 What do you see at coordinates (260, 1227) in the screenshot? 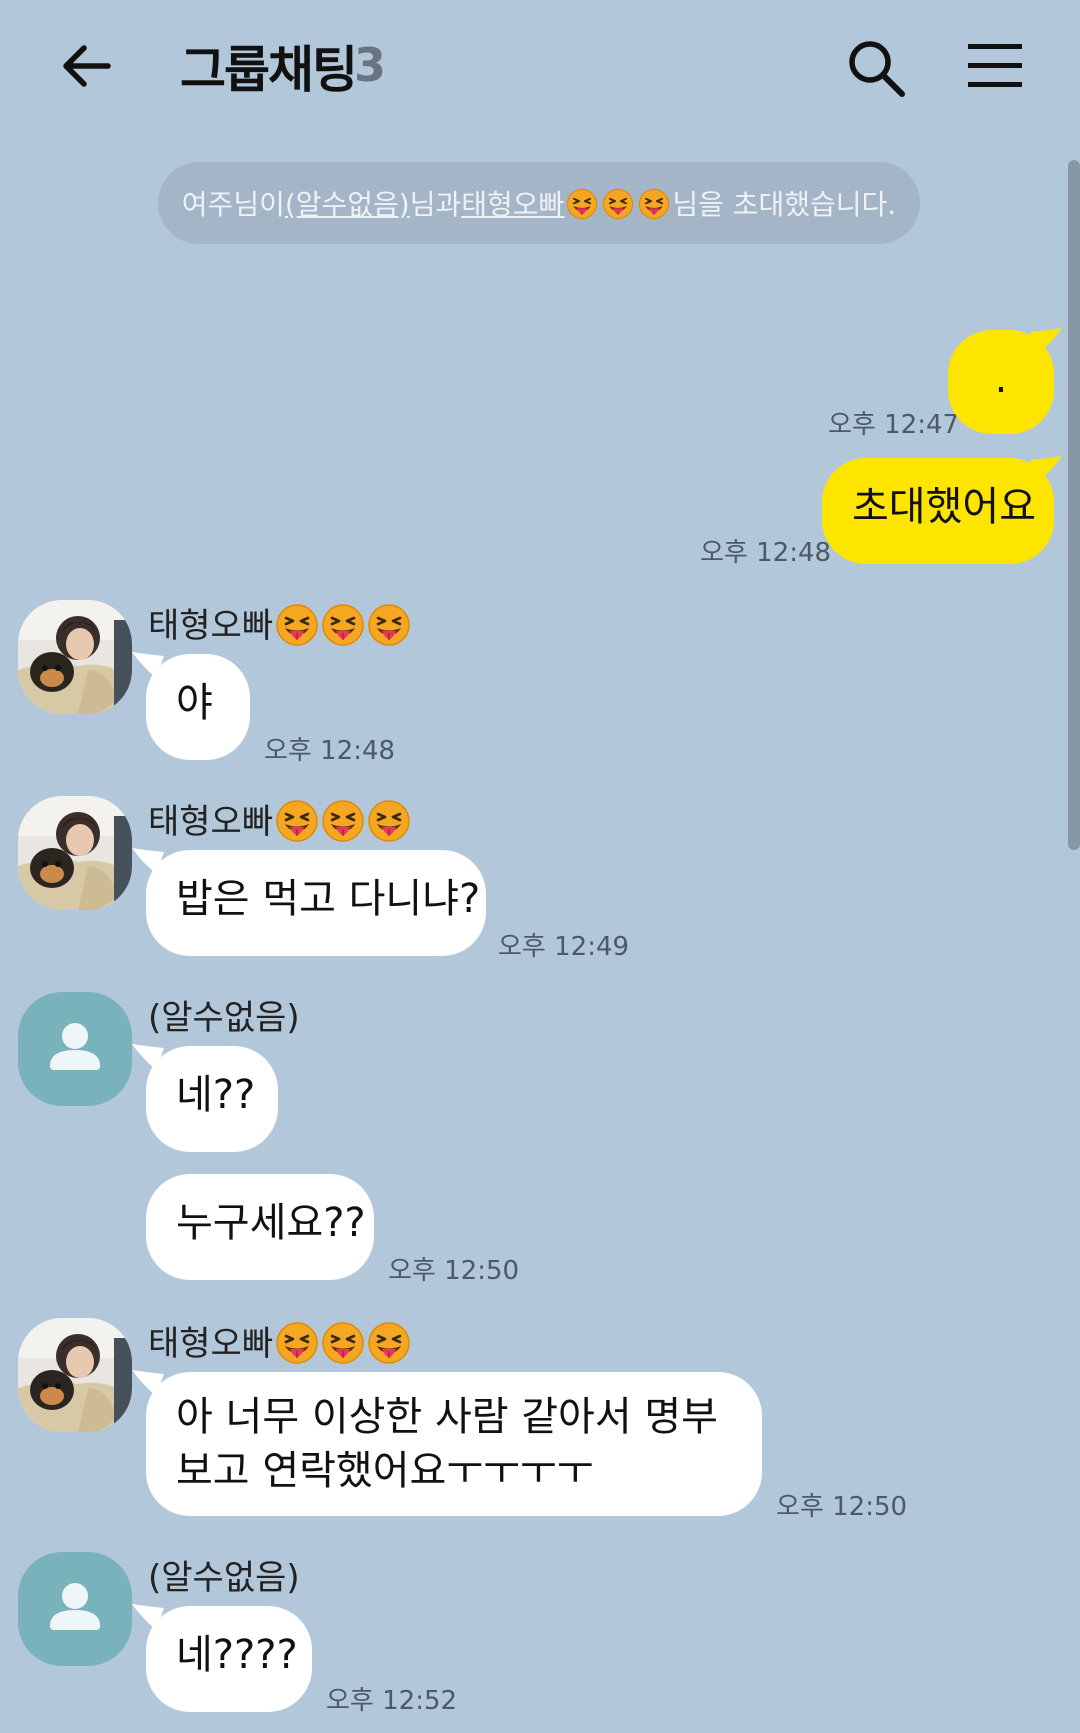
I see `message-bubble: 누구세요??` at bounding box center [260, 1227].